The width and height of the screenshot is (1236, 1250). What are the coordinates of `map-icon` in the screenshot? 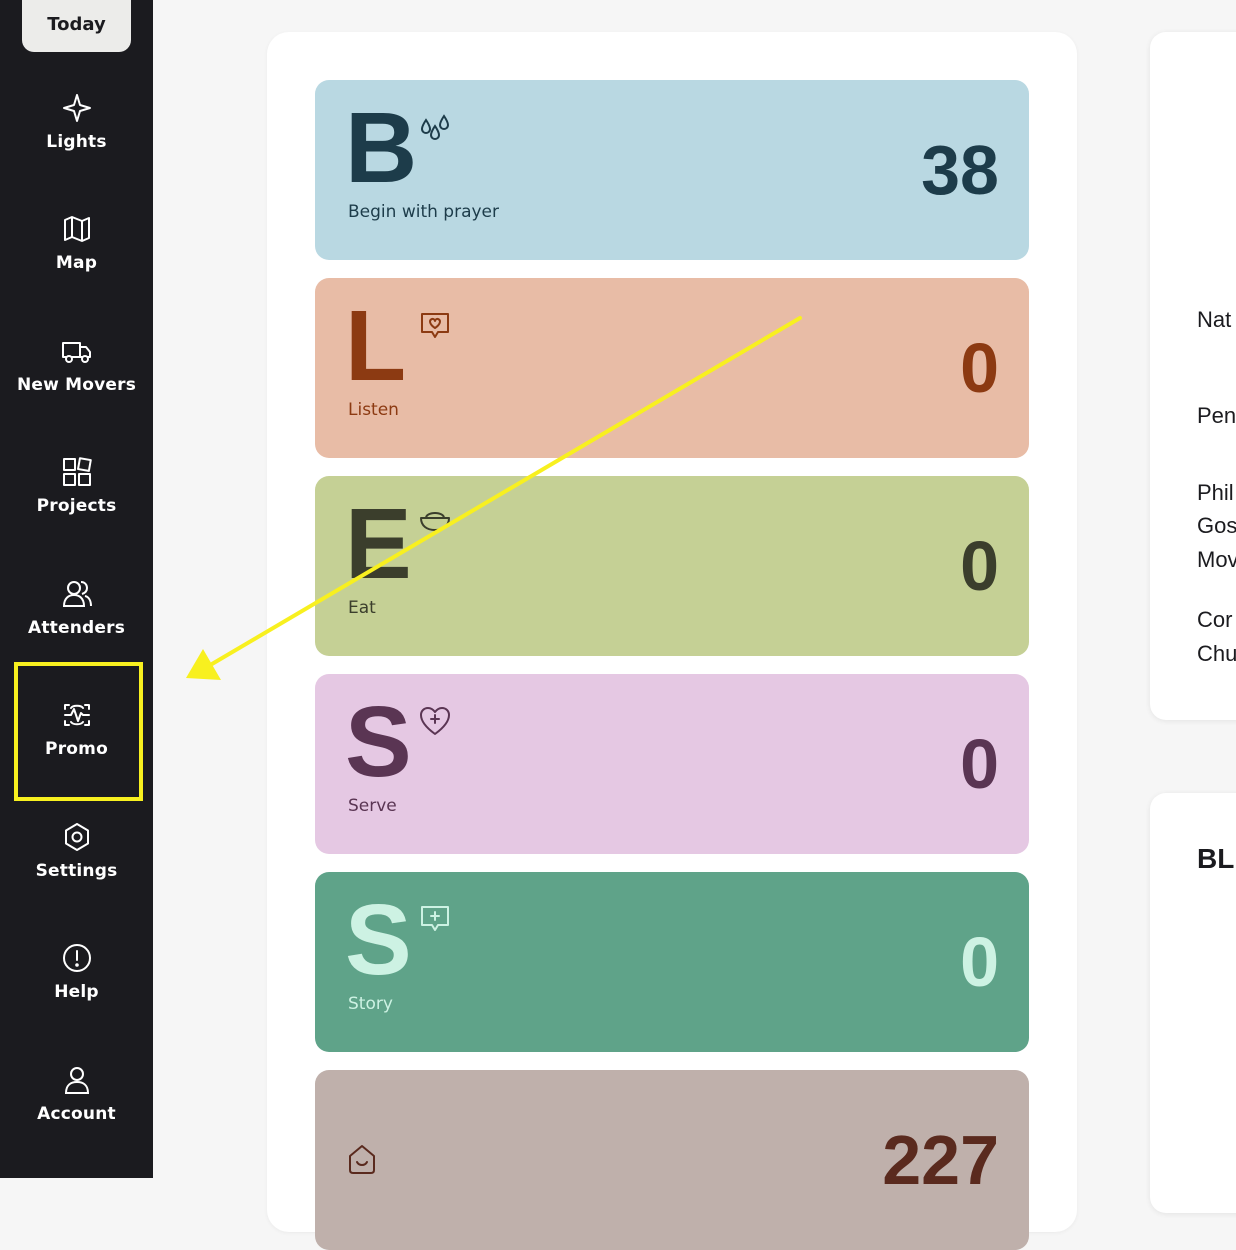 It's located at (76, 229).